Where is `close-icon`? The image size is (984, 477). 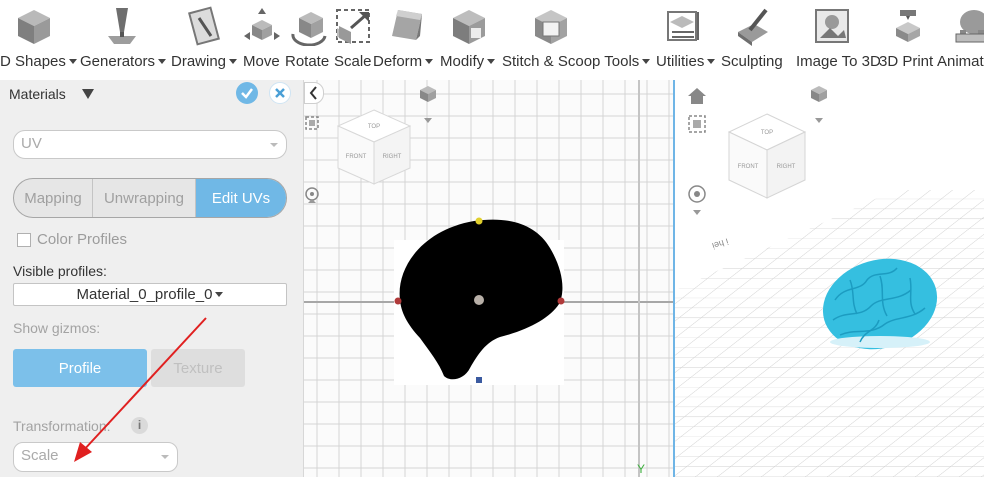 close-icon is located at coordinates (280, 93).